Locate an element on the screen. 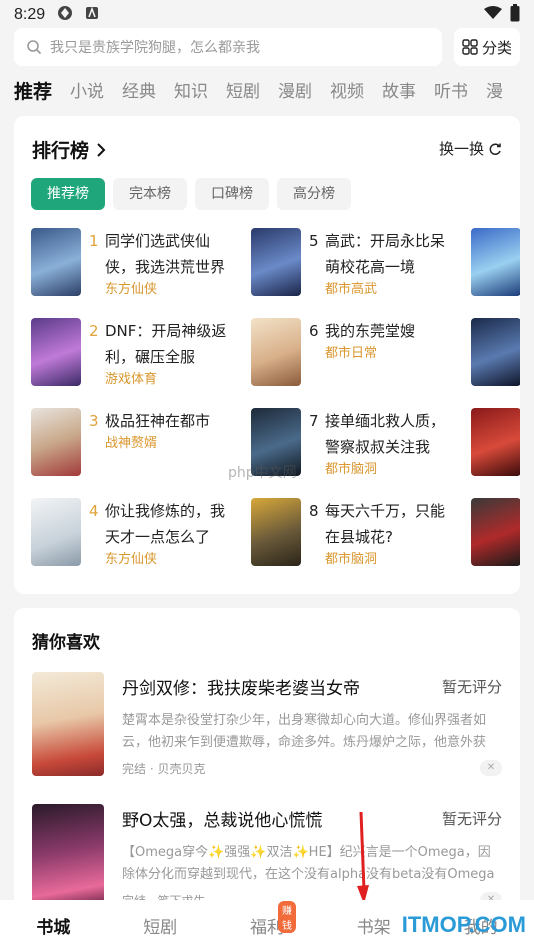 This screenshot has width=534, height=950. rank-item: 2 DNF：开局神级返利，碾压全服 游戏体育 is located at coordinates (136, 354).